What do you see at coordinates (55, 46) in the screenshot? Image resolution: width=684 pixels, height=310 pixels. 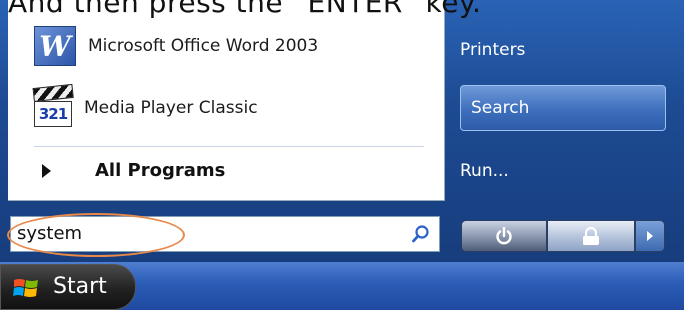 I see `word-icon: W` at bounding box center [55, 46].